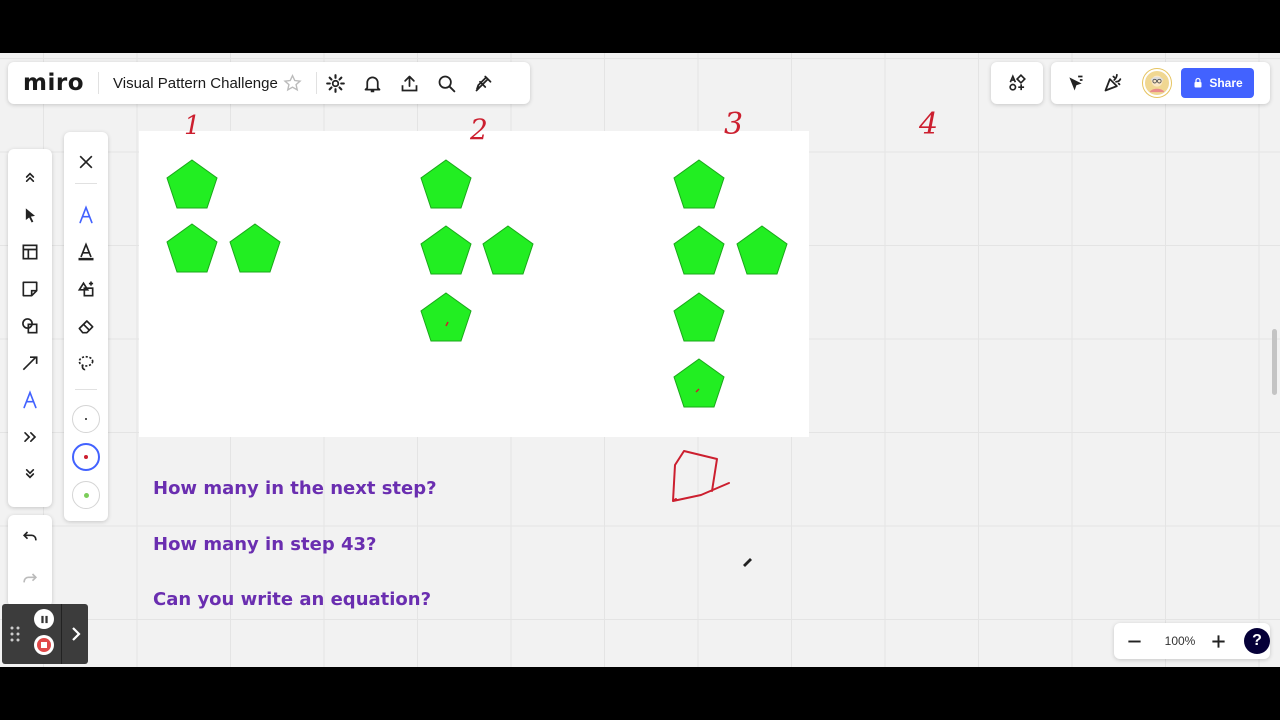  What do you see at coordinates (701, 476) in the screenshot?
I see `ink-sketch` at bounding box center [701, 476].